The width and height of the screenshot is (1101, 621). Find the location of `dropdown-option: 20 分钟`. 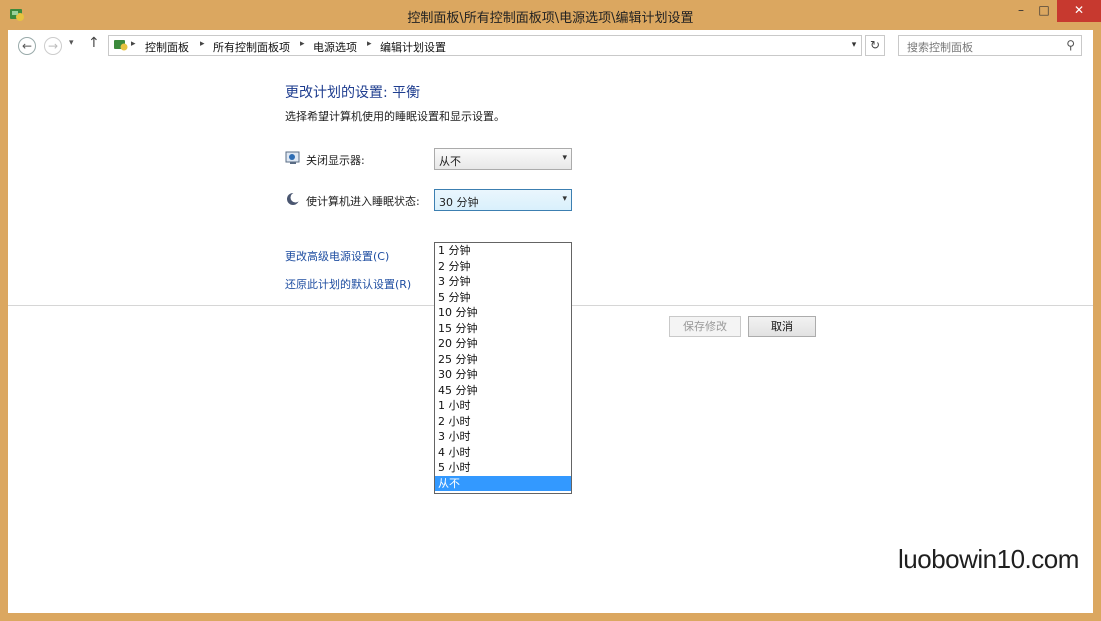

dropdown-option: 20 分钟 is located at coordinates (503, 344).